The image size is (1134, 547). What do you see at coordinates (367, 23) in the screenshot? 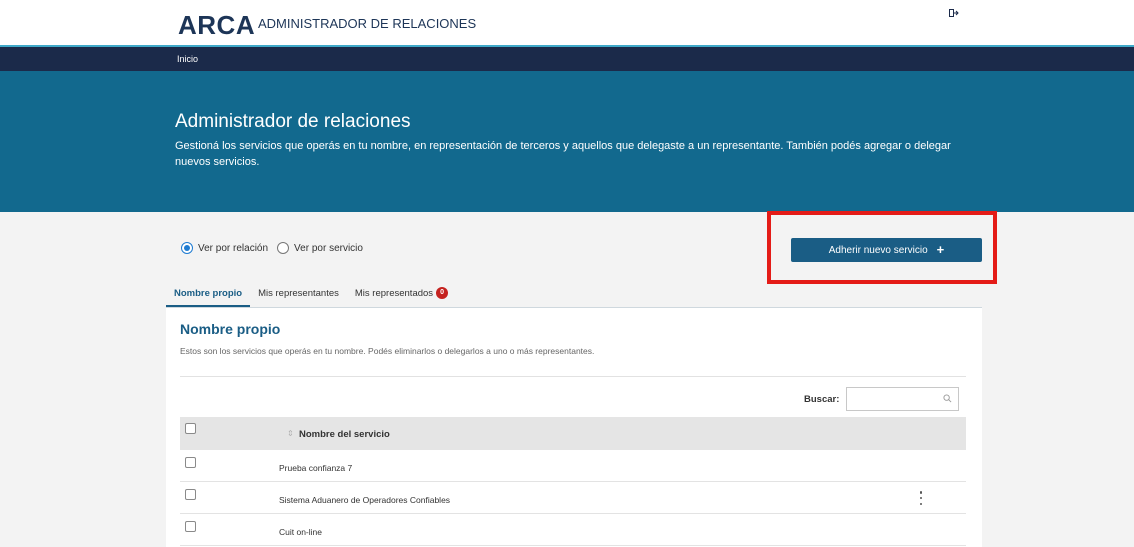
I see `app-name: ADMINISTRADOR DE RELACIONES` at bounding box center [367, 23].